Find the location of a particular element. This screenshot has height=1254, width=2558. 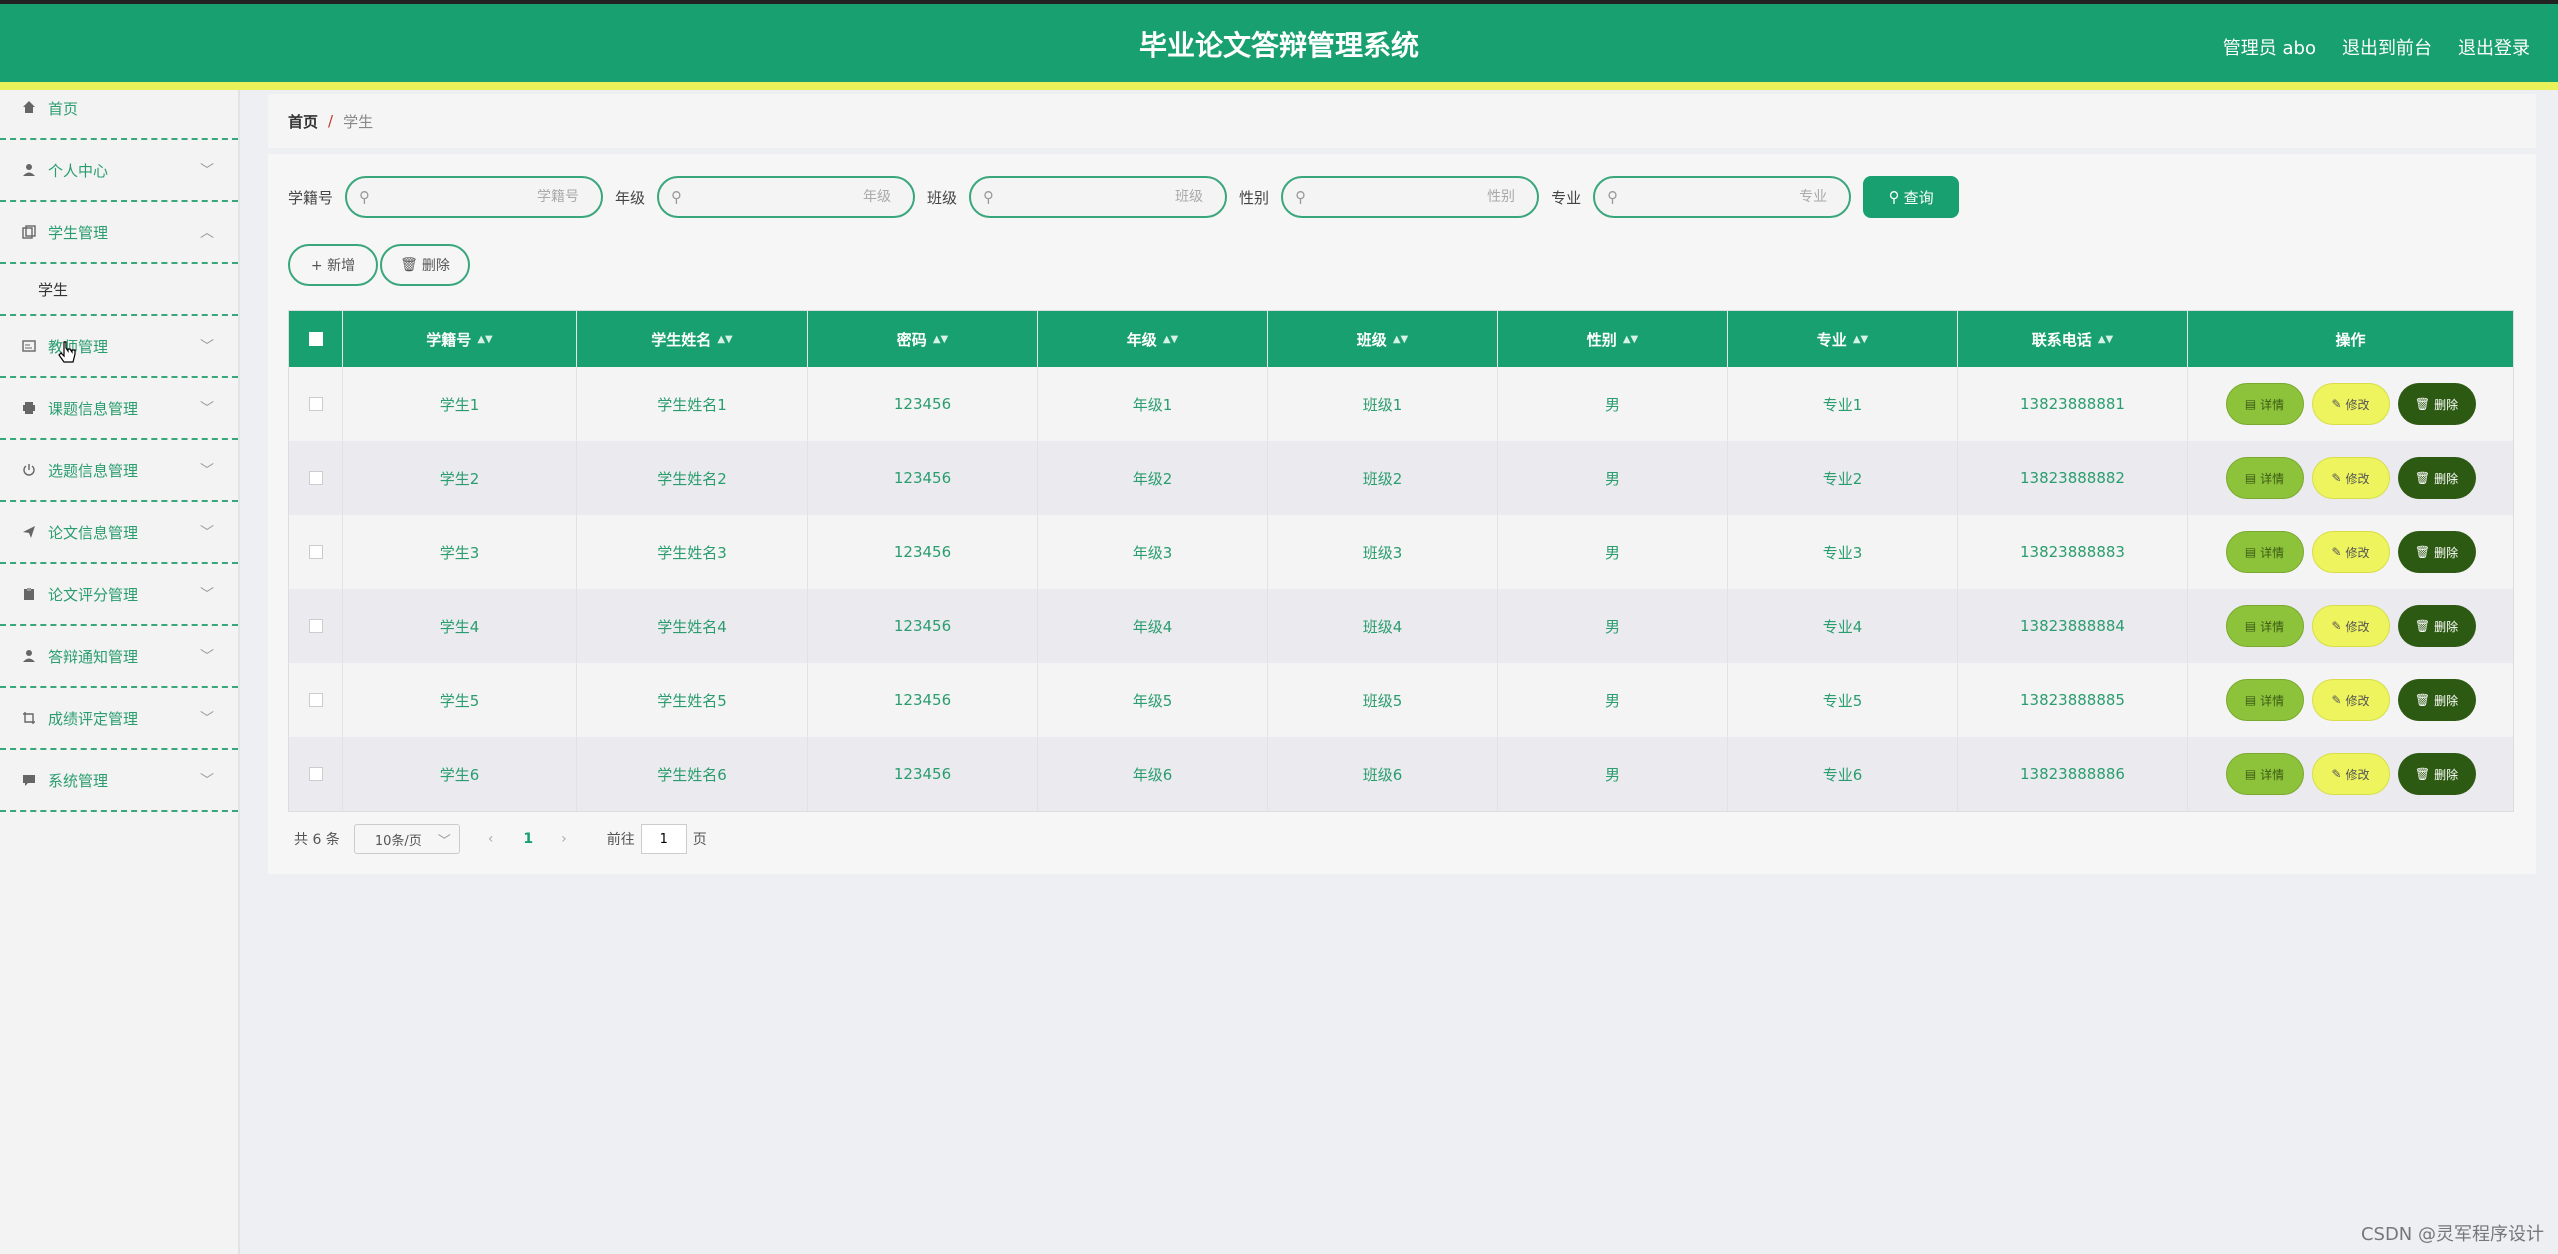

student-id-input is located at coordinates (475, 197).